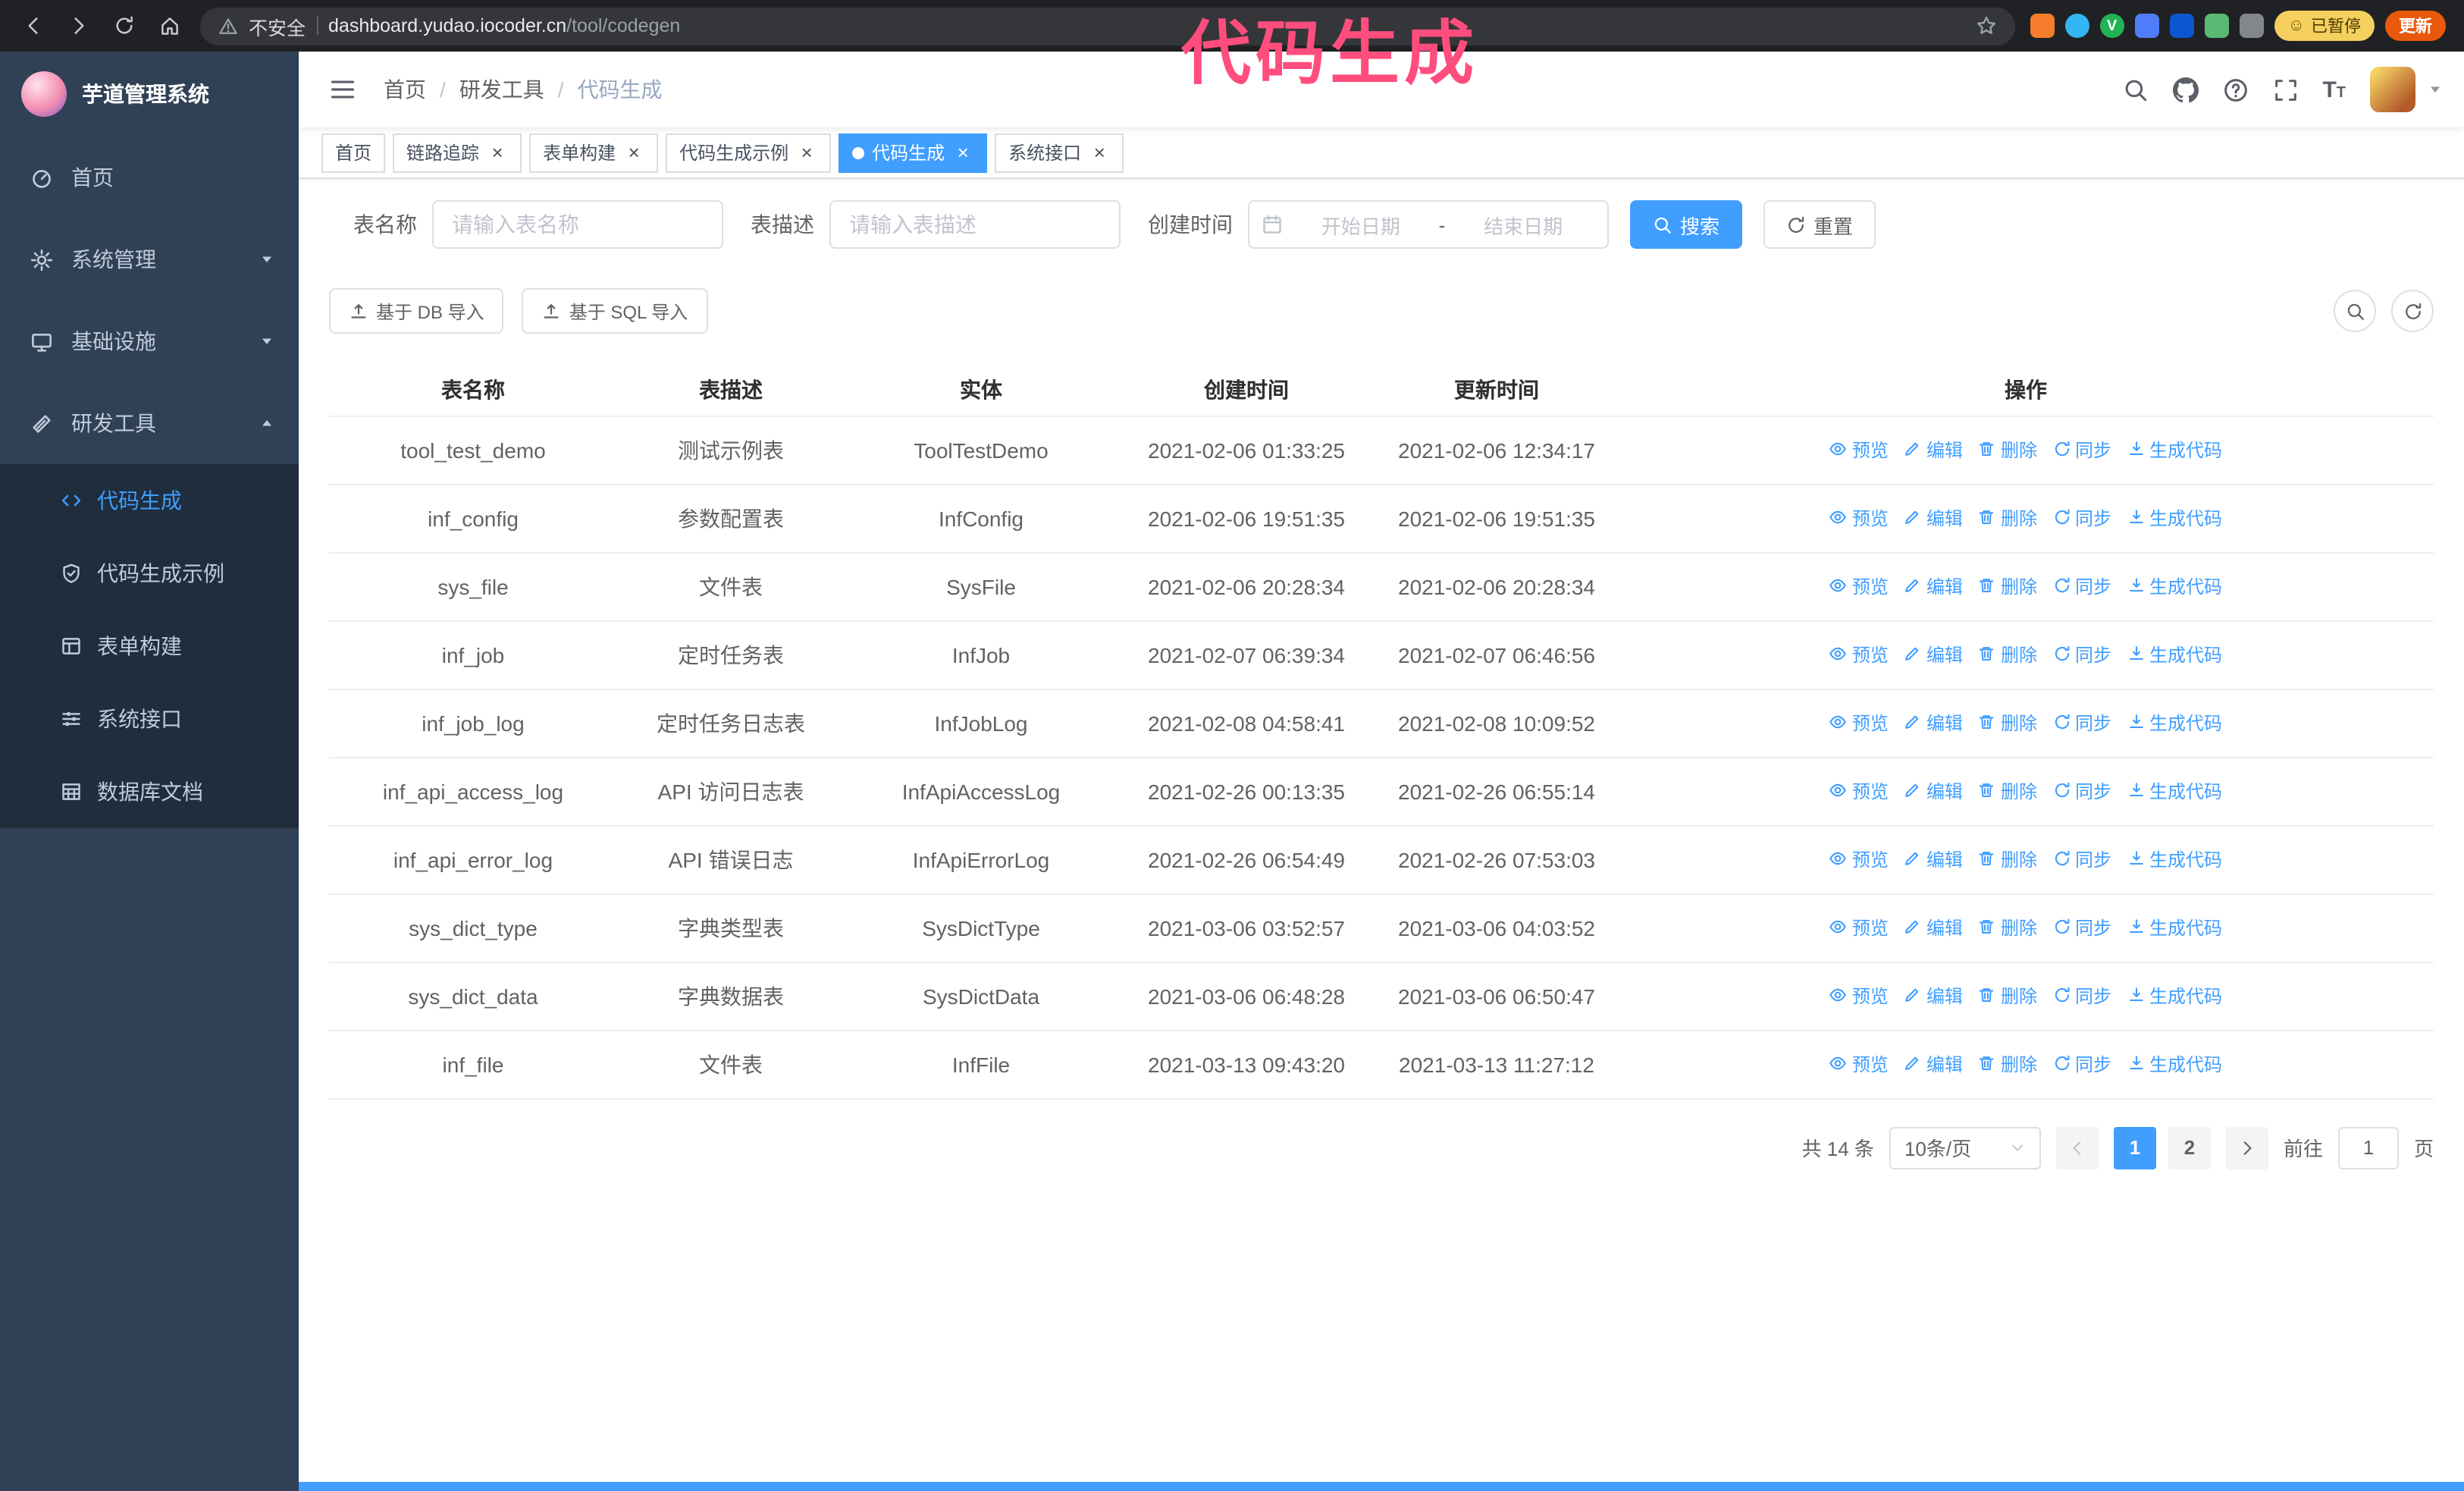 The width and height of the screenshot is (2464, 1491). Describe the element at coordinates (2324, 26) in the screenshot. I see `paused-badge: ☺ 已暂停` at that location.